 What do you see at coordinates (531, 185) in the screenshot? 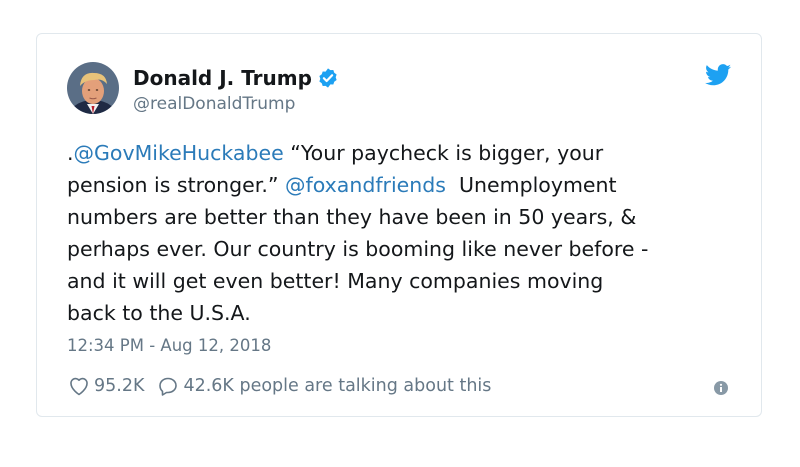
I see `tweet-text-segment: Unemployment` at bounding box center [531, 185].